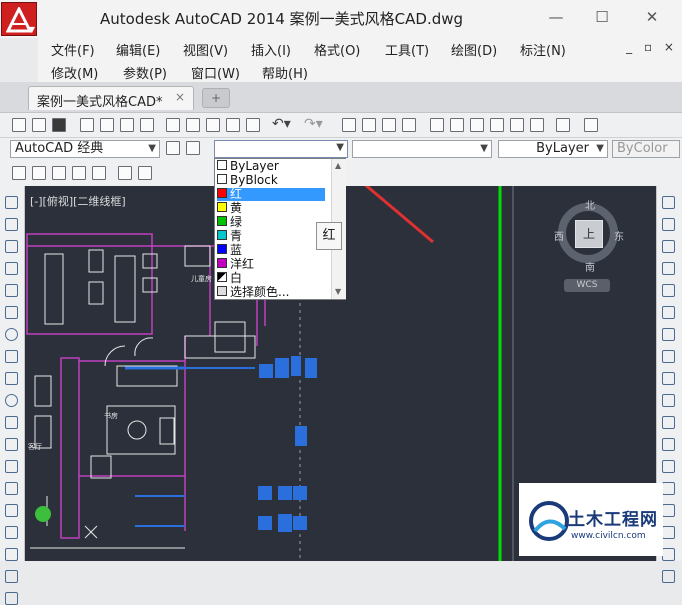 This screenshot has width=682, height=605. I want to click on extend-icon, so click(668, 422).